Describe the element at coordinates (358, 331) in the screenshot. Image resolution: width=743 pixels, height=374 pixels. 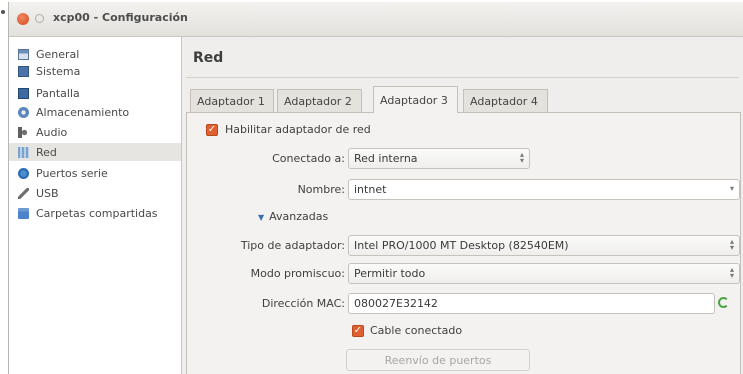
I see `cable-connected-checkbox: ✓` at that location.